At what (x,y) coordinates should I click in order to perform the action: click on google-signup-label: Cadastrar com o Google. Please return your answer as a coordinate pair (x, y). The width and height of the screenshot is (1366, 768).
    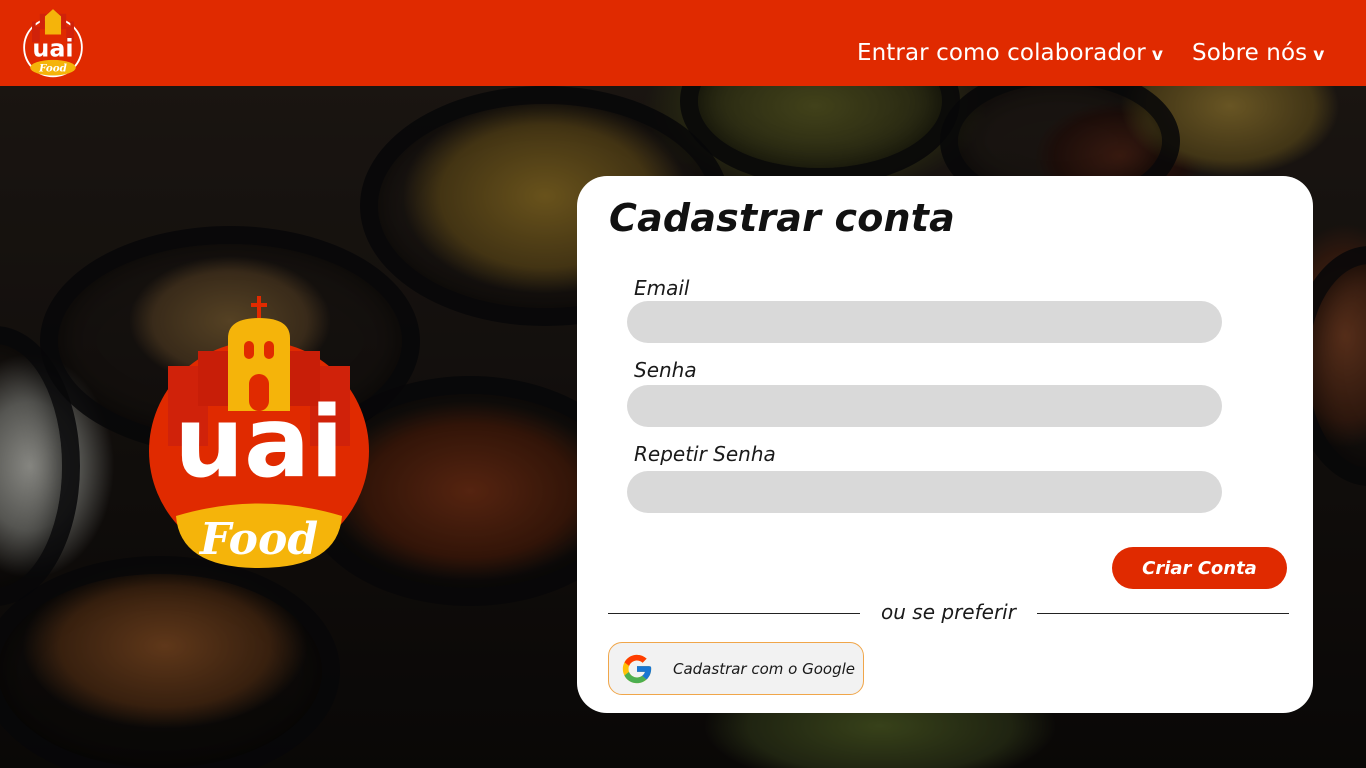
    Looking at the image, I should click on (764, 668).